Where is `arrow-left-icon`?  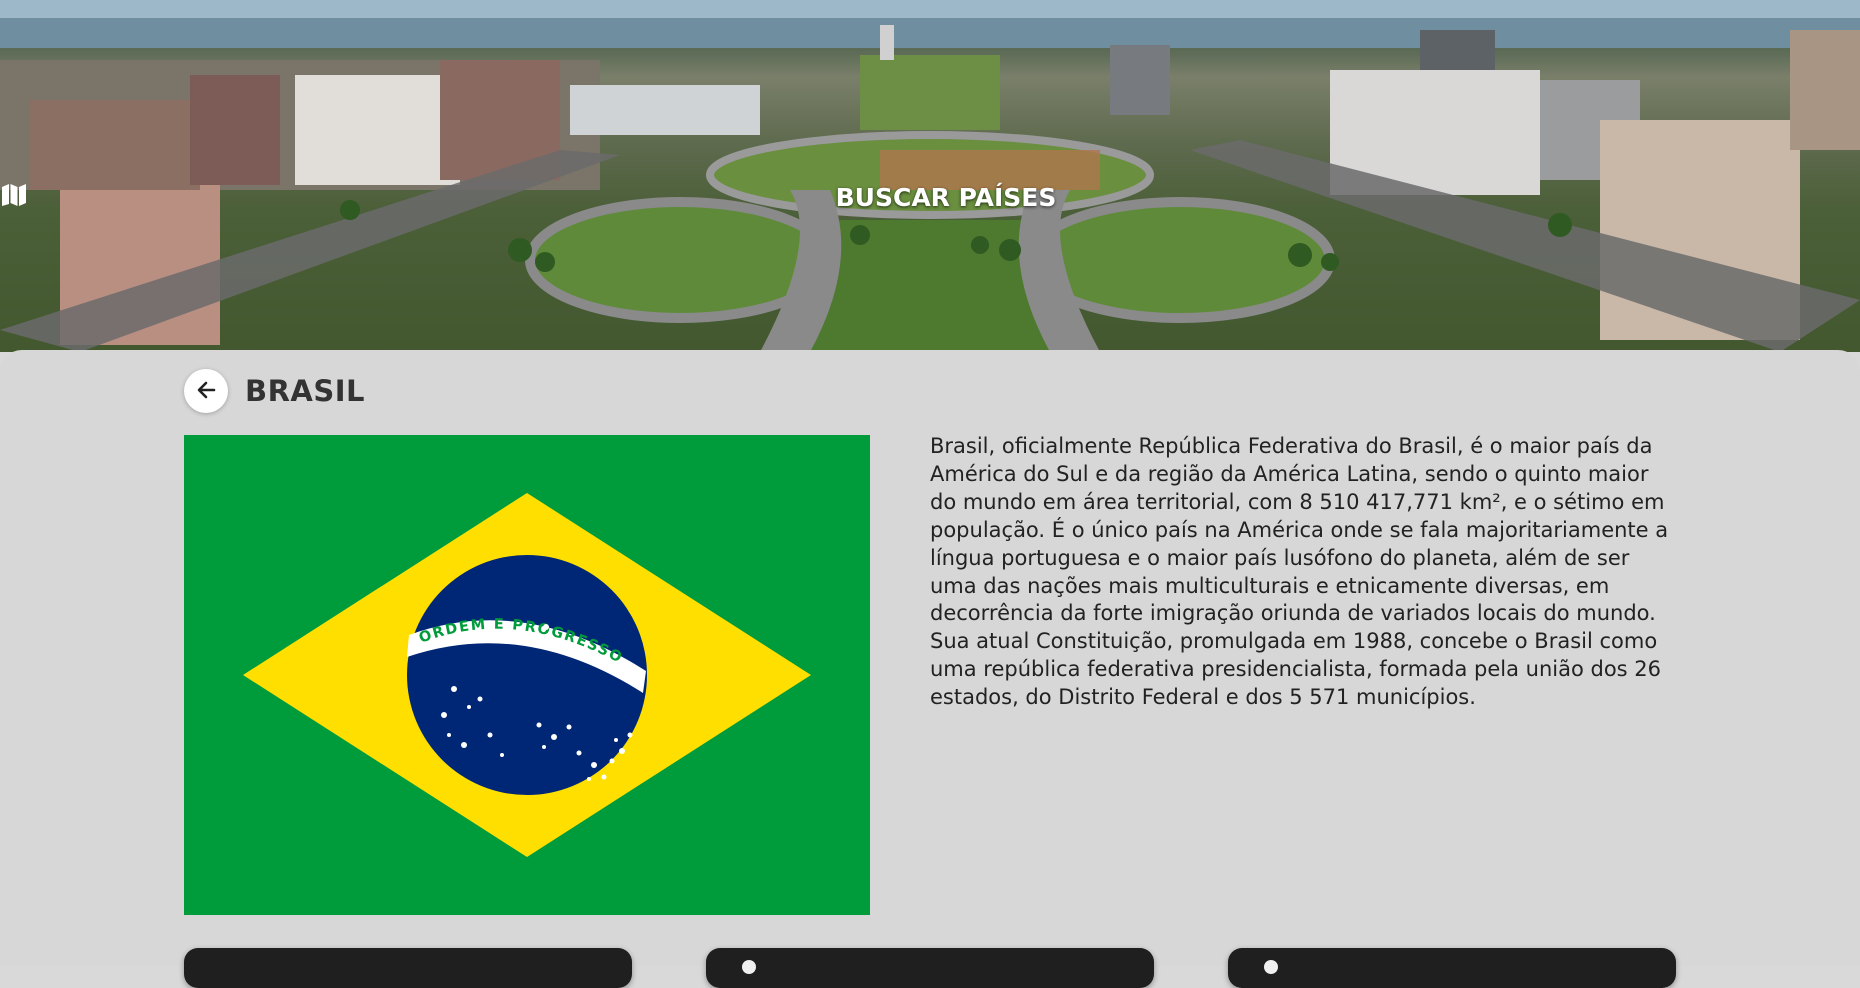
arrow-left-icon is located at coordinates (206, 391).